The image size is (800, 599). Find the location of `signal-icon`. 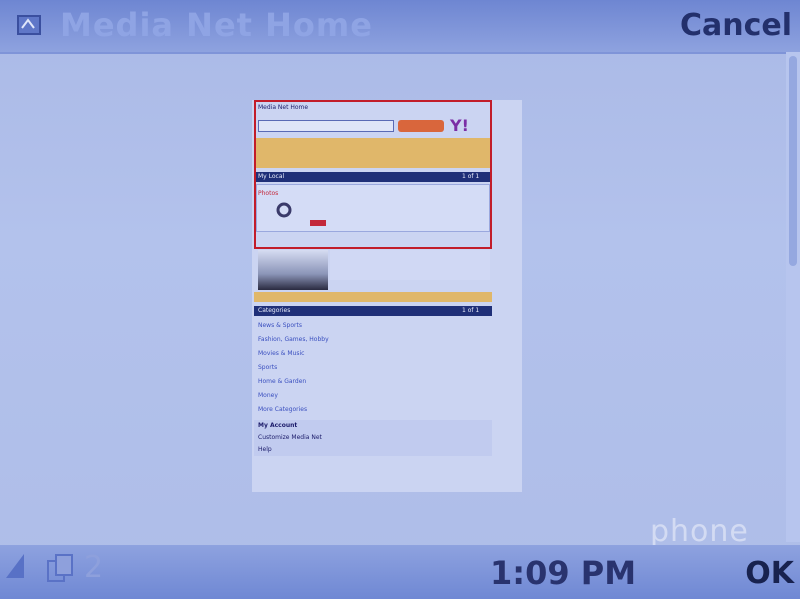

signal-icon is located at coordinates (15, 566).